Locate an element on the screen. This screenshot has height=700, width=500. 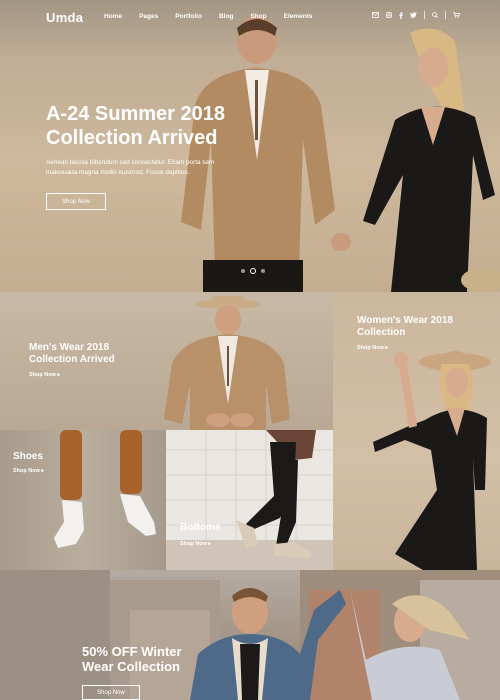
nav-item-pages: Pages is located at coordinates (148, 16).